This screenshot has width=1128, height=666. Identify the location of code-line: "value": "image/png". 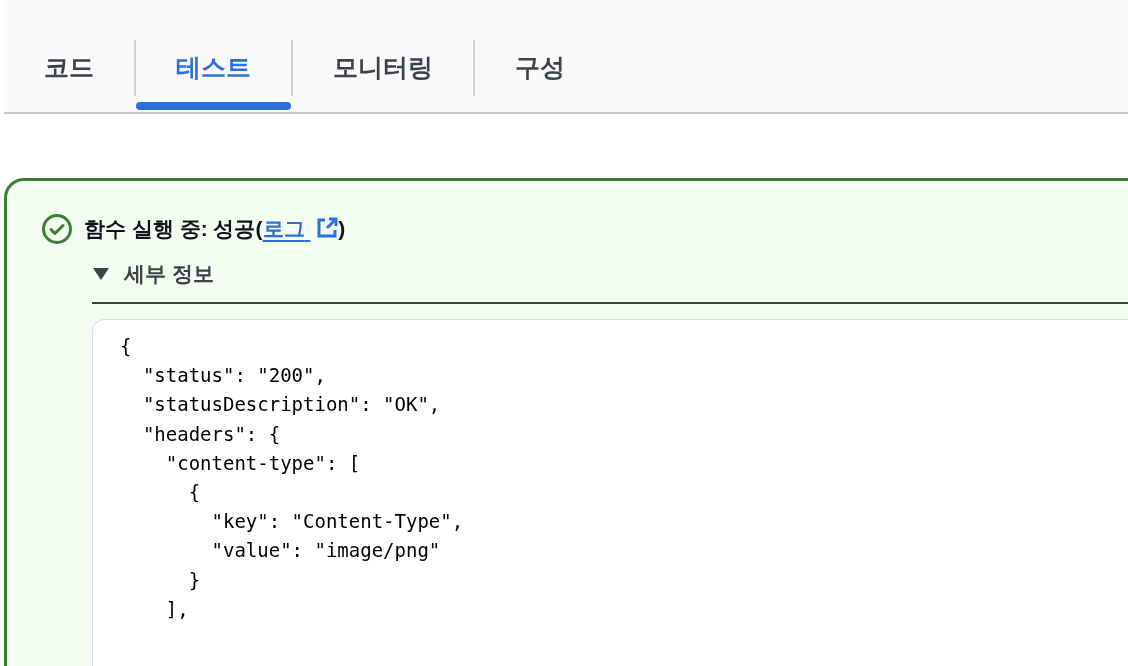
(325, 551).